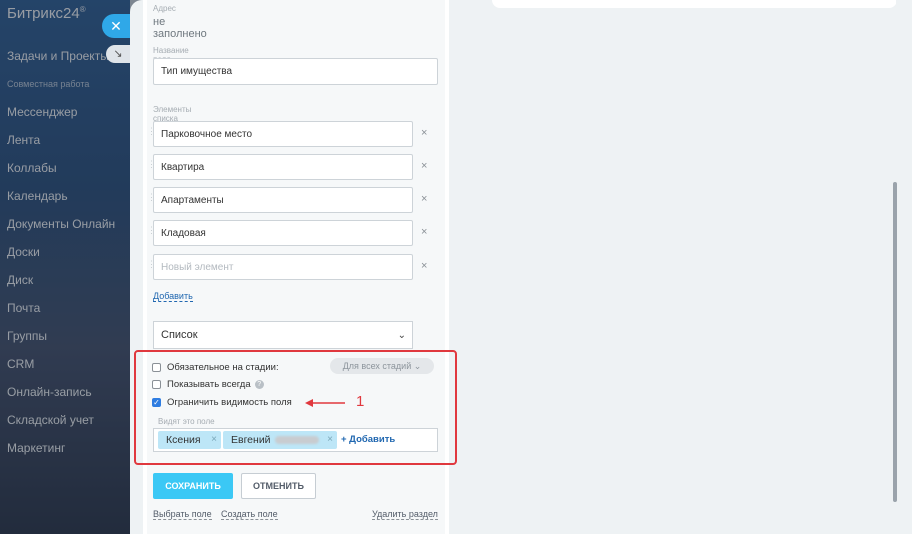 The width and height of the screenshot is (912, 534). What do you see at coordinates (229, 402) in the screenshot?
I see `restrict-visibility-label: Ограничить видимость поля` at bounding box center [229, 402].